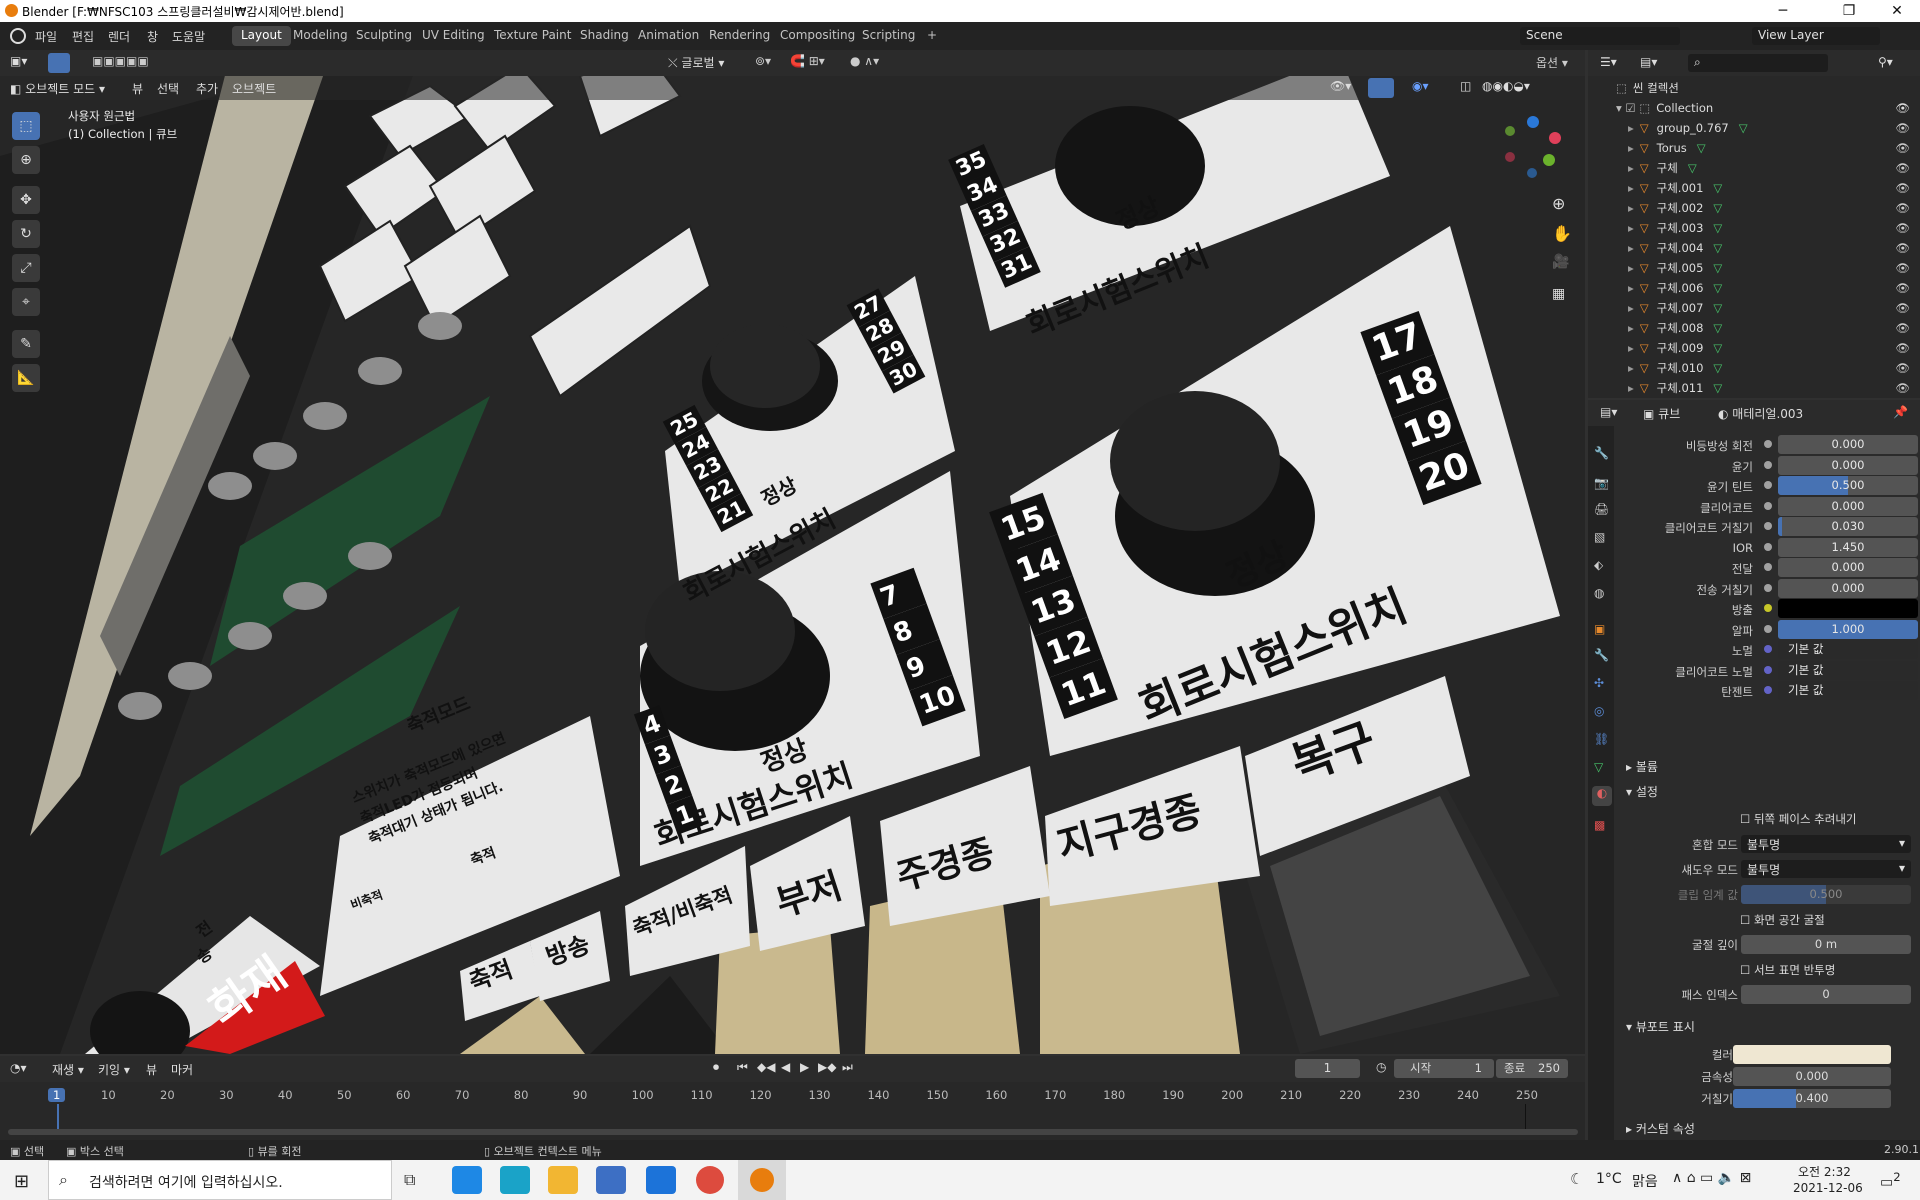  Describe the element at coordinates (1754, 88) in the screenshot. I see `outliner-root: ⬚ 씬 컬렉션` at that location.